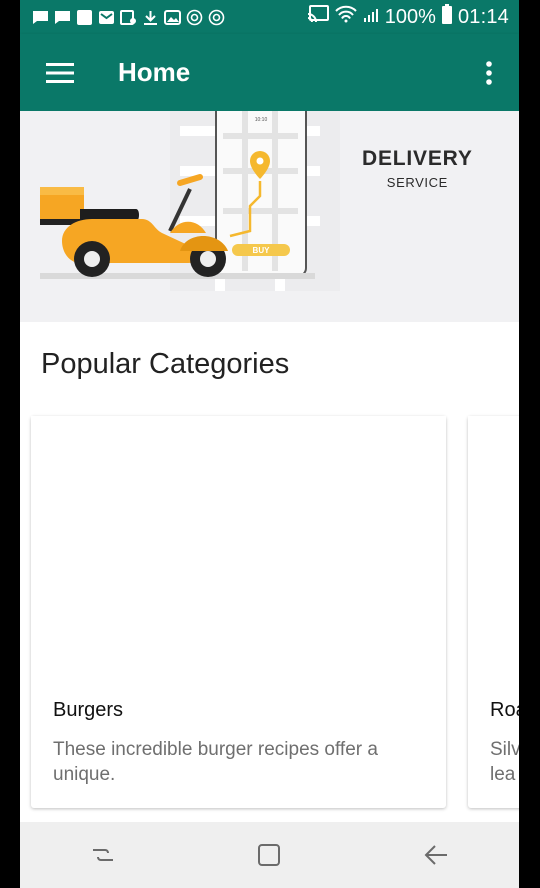  I want to click on system-nav-bar, so click(269, 855).